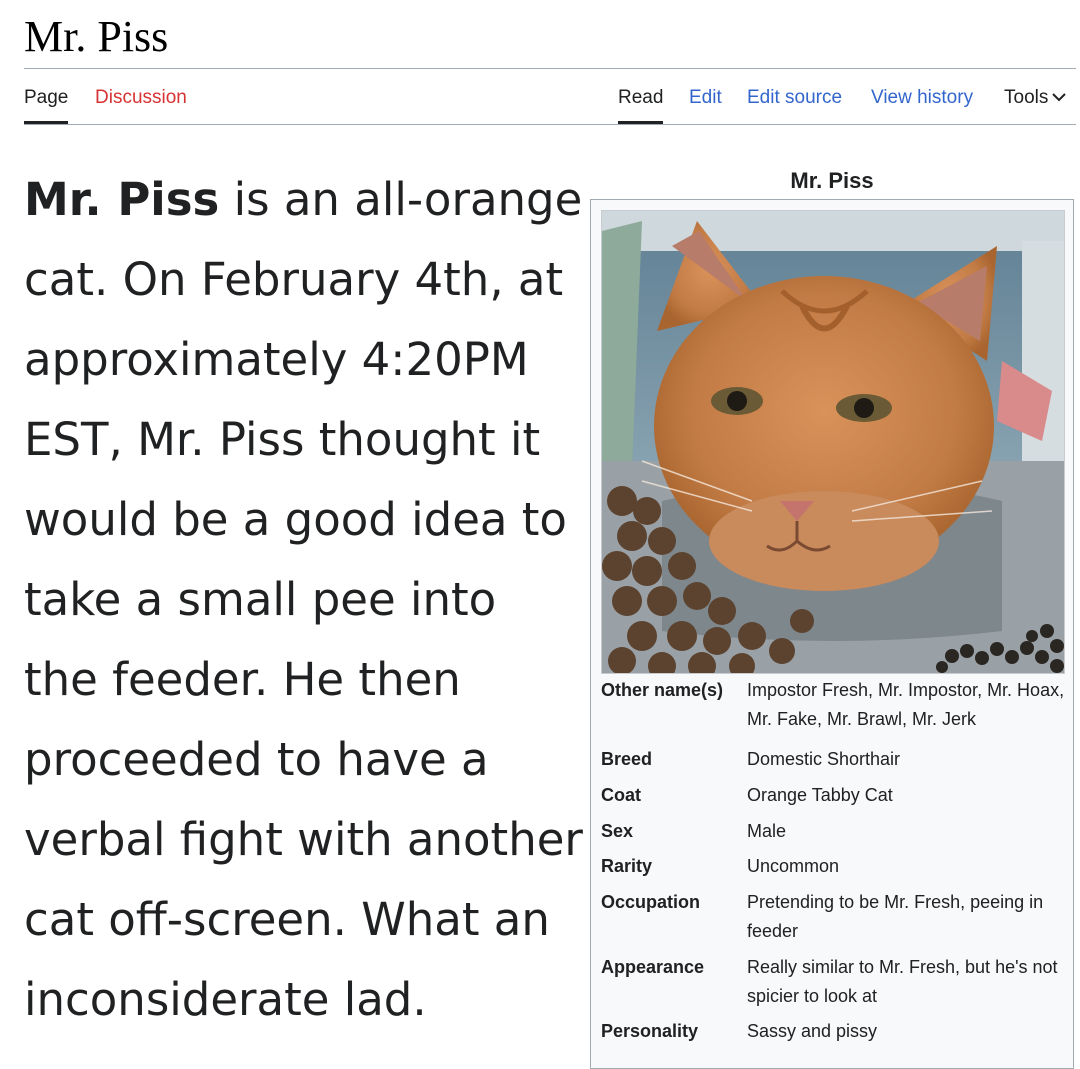 This screenshot has height=1069, width=1080. I want to click on infobox-label: Other name(s), so click(662, 690).